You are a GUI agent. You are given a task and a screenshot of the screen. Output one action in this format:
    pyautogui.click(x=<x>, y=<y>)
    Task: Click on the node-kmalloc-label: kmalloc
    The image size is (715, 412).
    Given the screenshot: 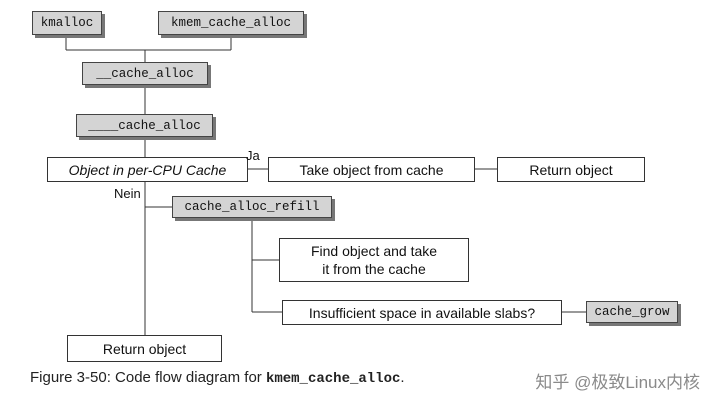 What is the action you would take?
    pyautogui.click(x=67, y=23)
    